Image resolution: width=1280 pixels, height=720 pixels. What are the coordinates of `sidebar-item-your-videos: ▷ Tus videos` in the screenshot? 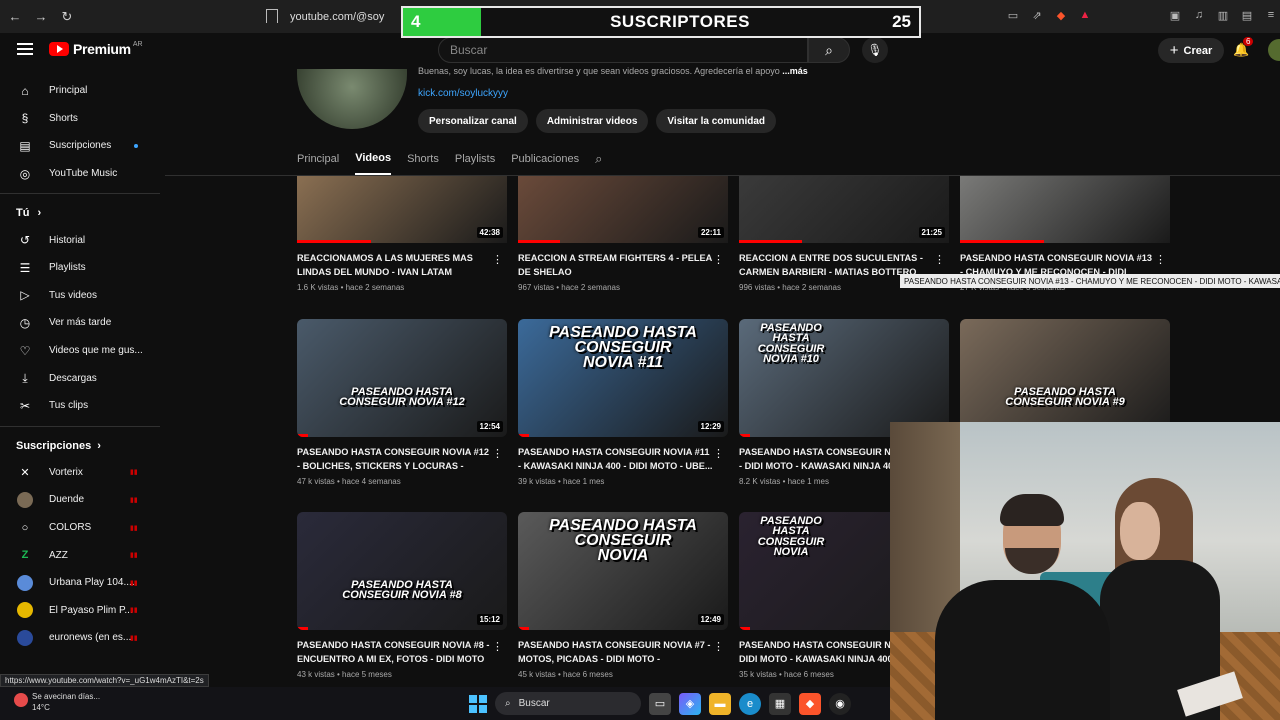 It's located at (80, 296).